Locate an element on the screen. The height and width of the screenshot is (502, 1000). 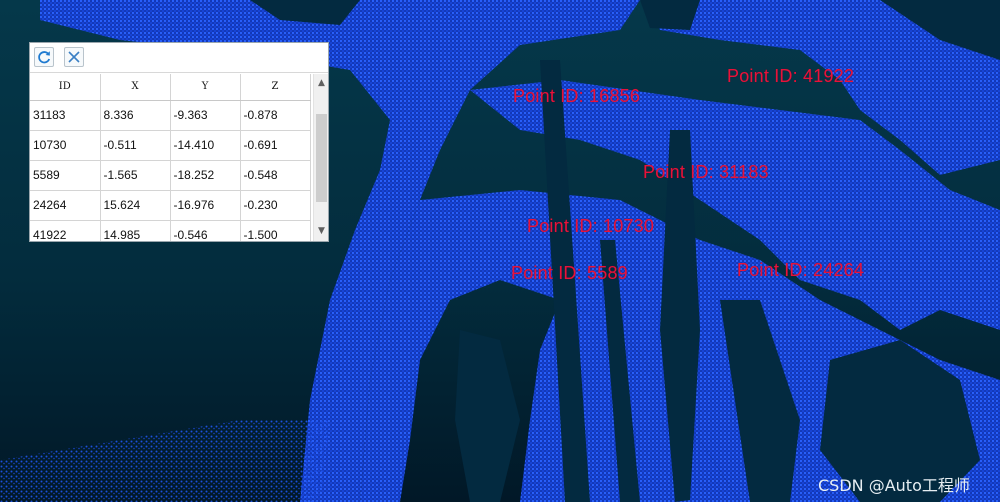
clear-button is located at coordinates (74, 57).